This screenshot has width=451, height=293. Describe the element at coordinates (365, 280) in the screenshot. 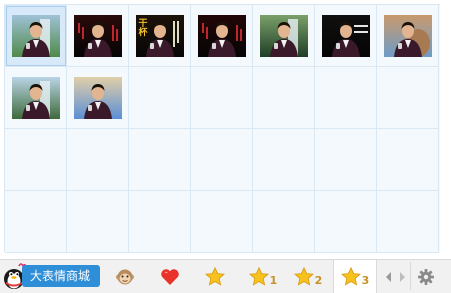

I see `tab-number: 3` at that location.